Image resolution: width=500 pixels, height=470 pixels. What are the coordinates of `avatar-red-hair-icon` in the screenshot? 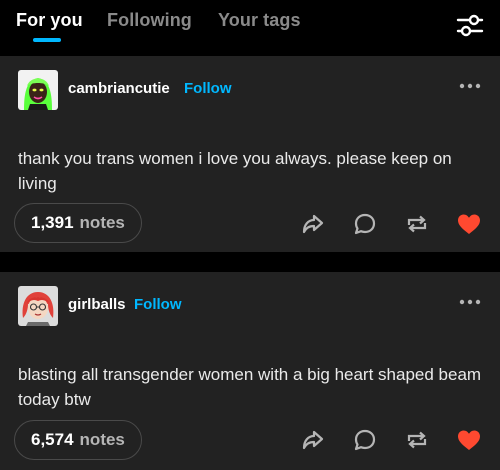 It's located at (38, 306).